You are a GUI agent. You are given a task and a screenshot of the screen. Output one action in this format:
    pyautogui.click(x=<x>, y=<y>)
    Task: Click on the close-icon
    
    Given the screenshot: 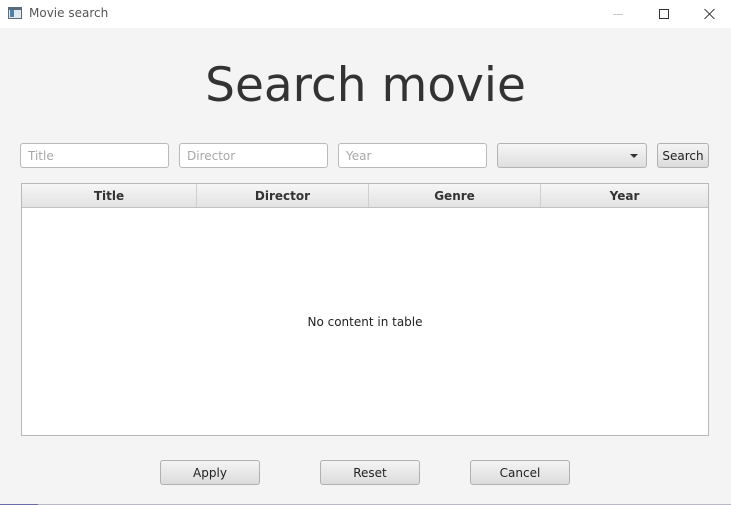 What is the action you would take?
    pyautogui.click(x=710, y=14)
    